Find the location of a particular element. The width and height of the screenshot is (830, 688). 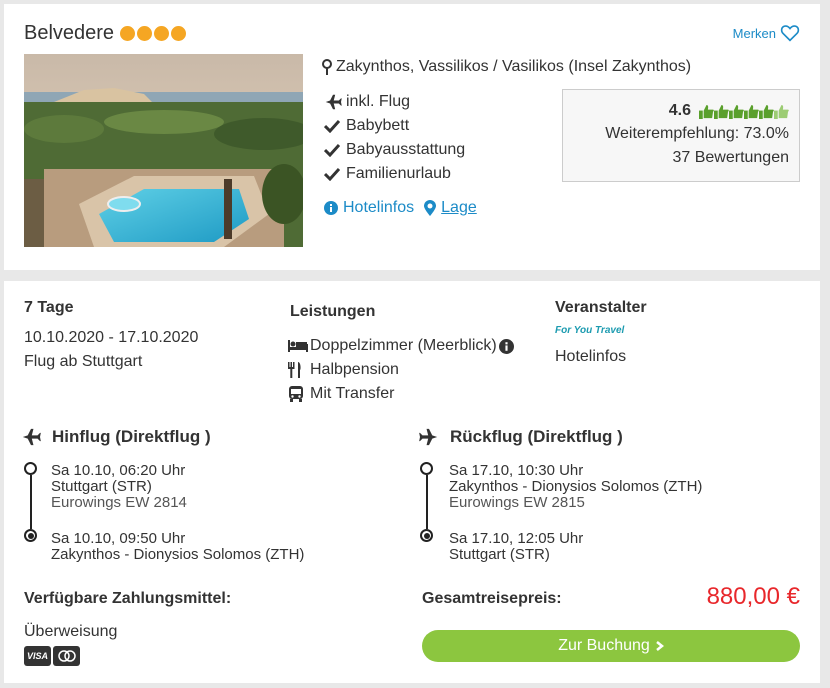

total-price: 880,00 € is located at coordinates (753, 596).